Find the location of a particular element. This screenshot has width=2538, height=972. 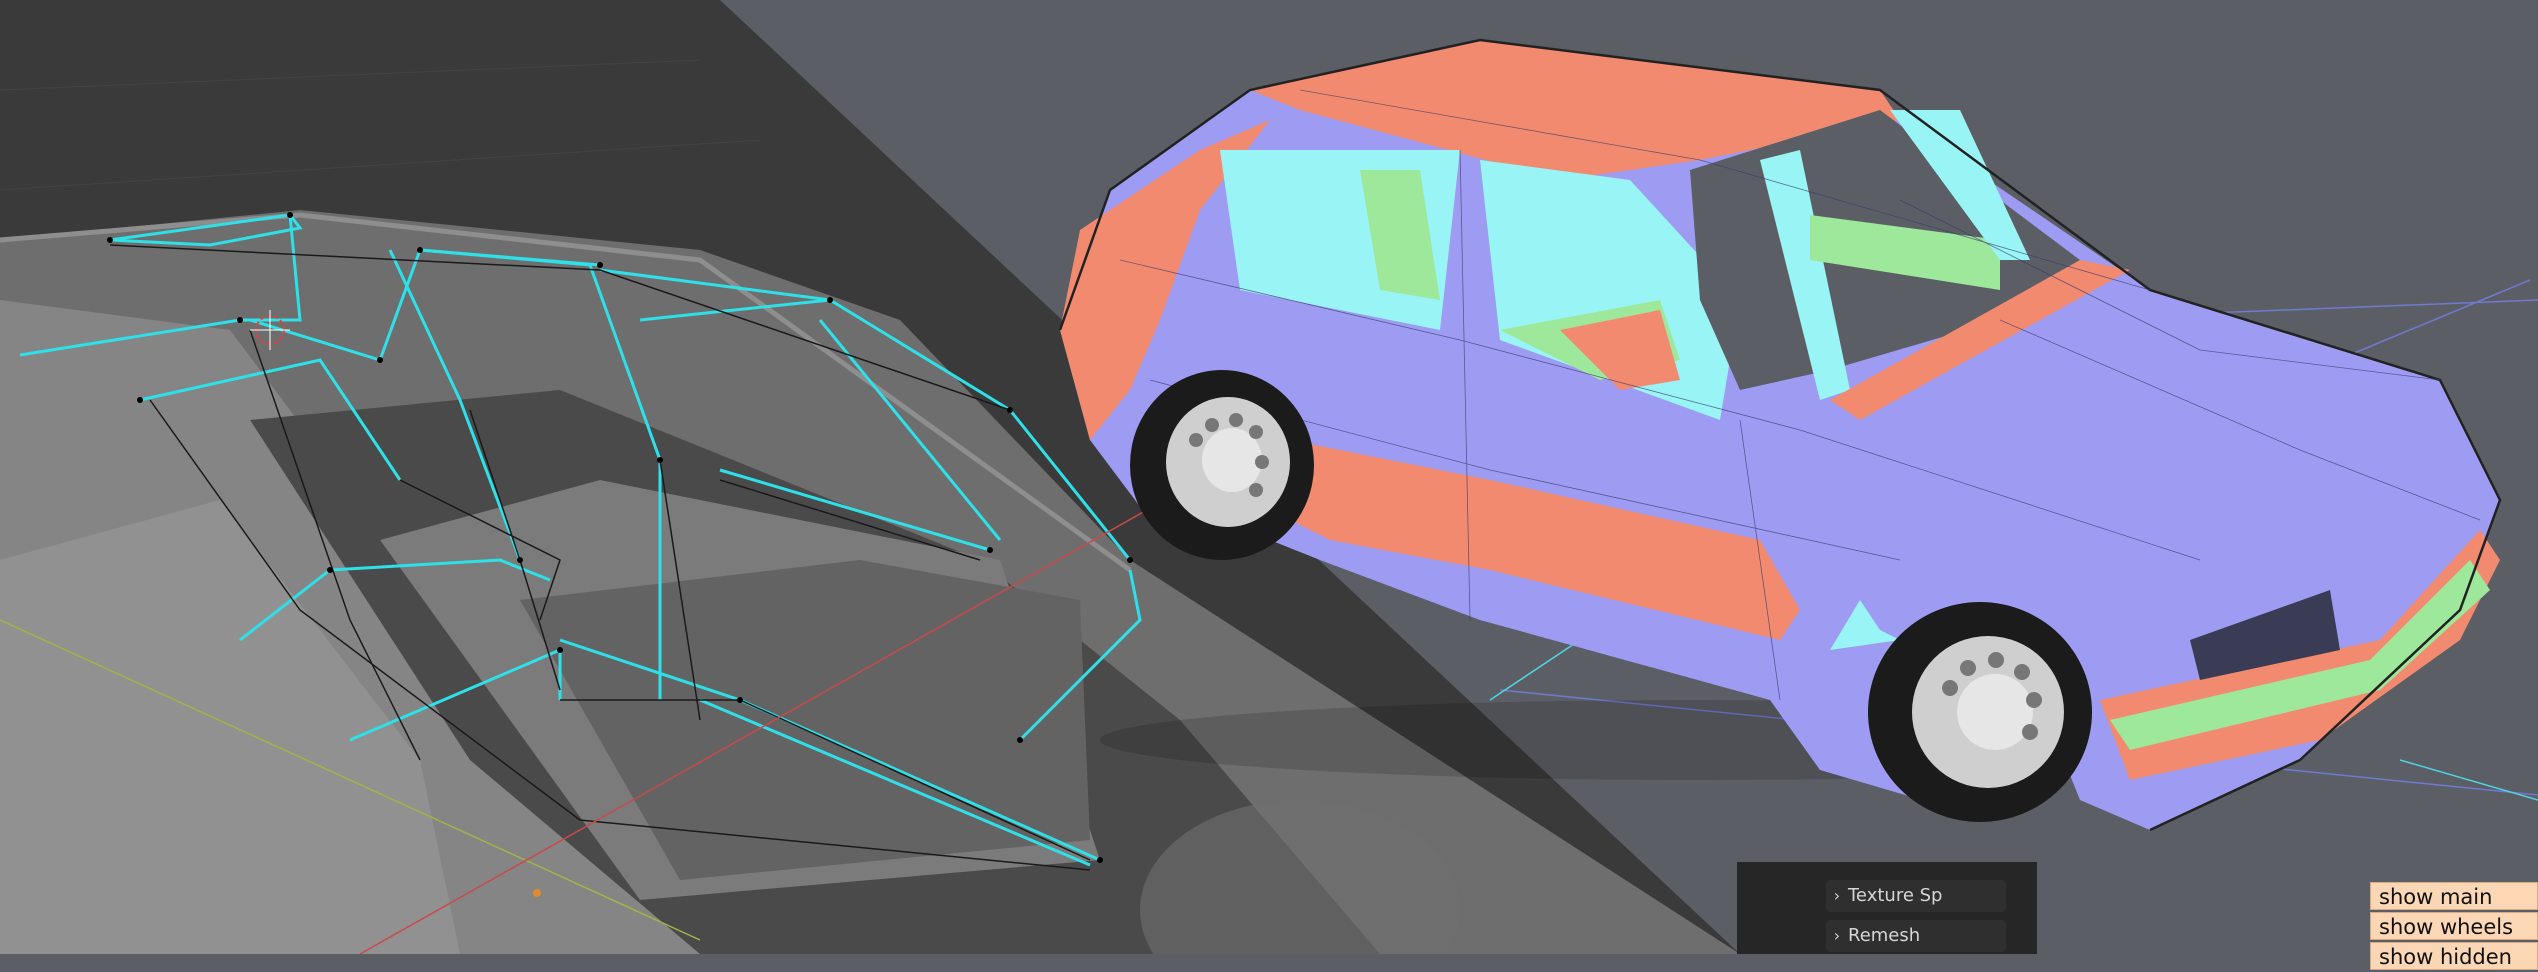

world-origin-icon is located at coordinates (537, 893).